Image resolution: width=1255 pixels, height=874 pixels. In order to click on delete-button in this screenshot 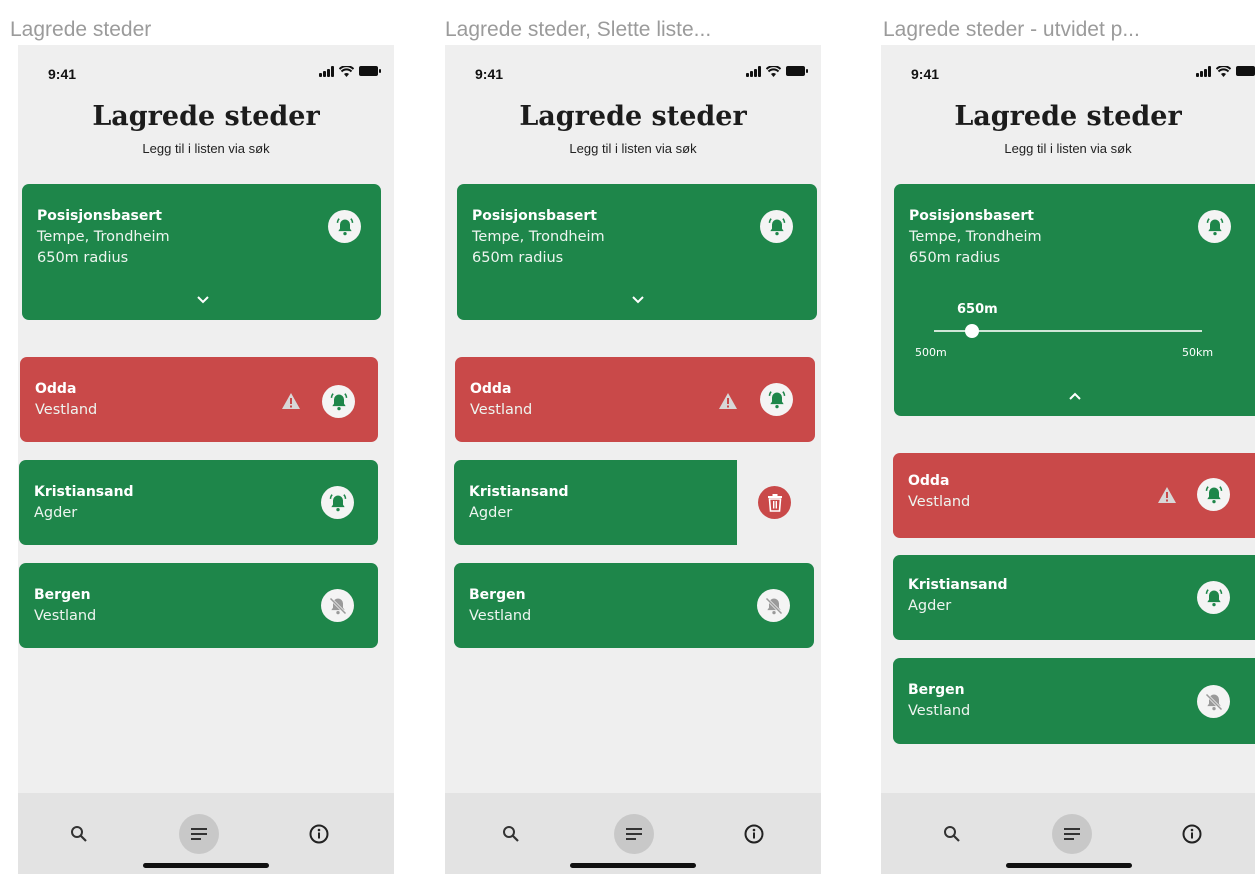, I will do `click(774, 502)`.